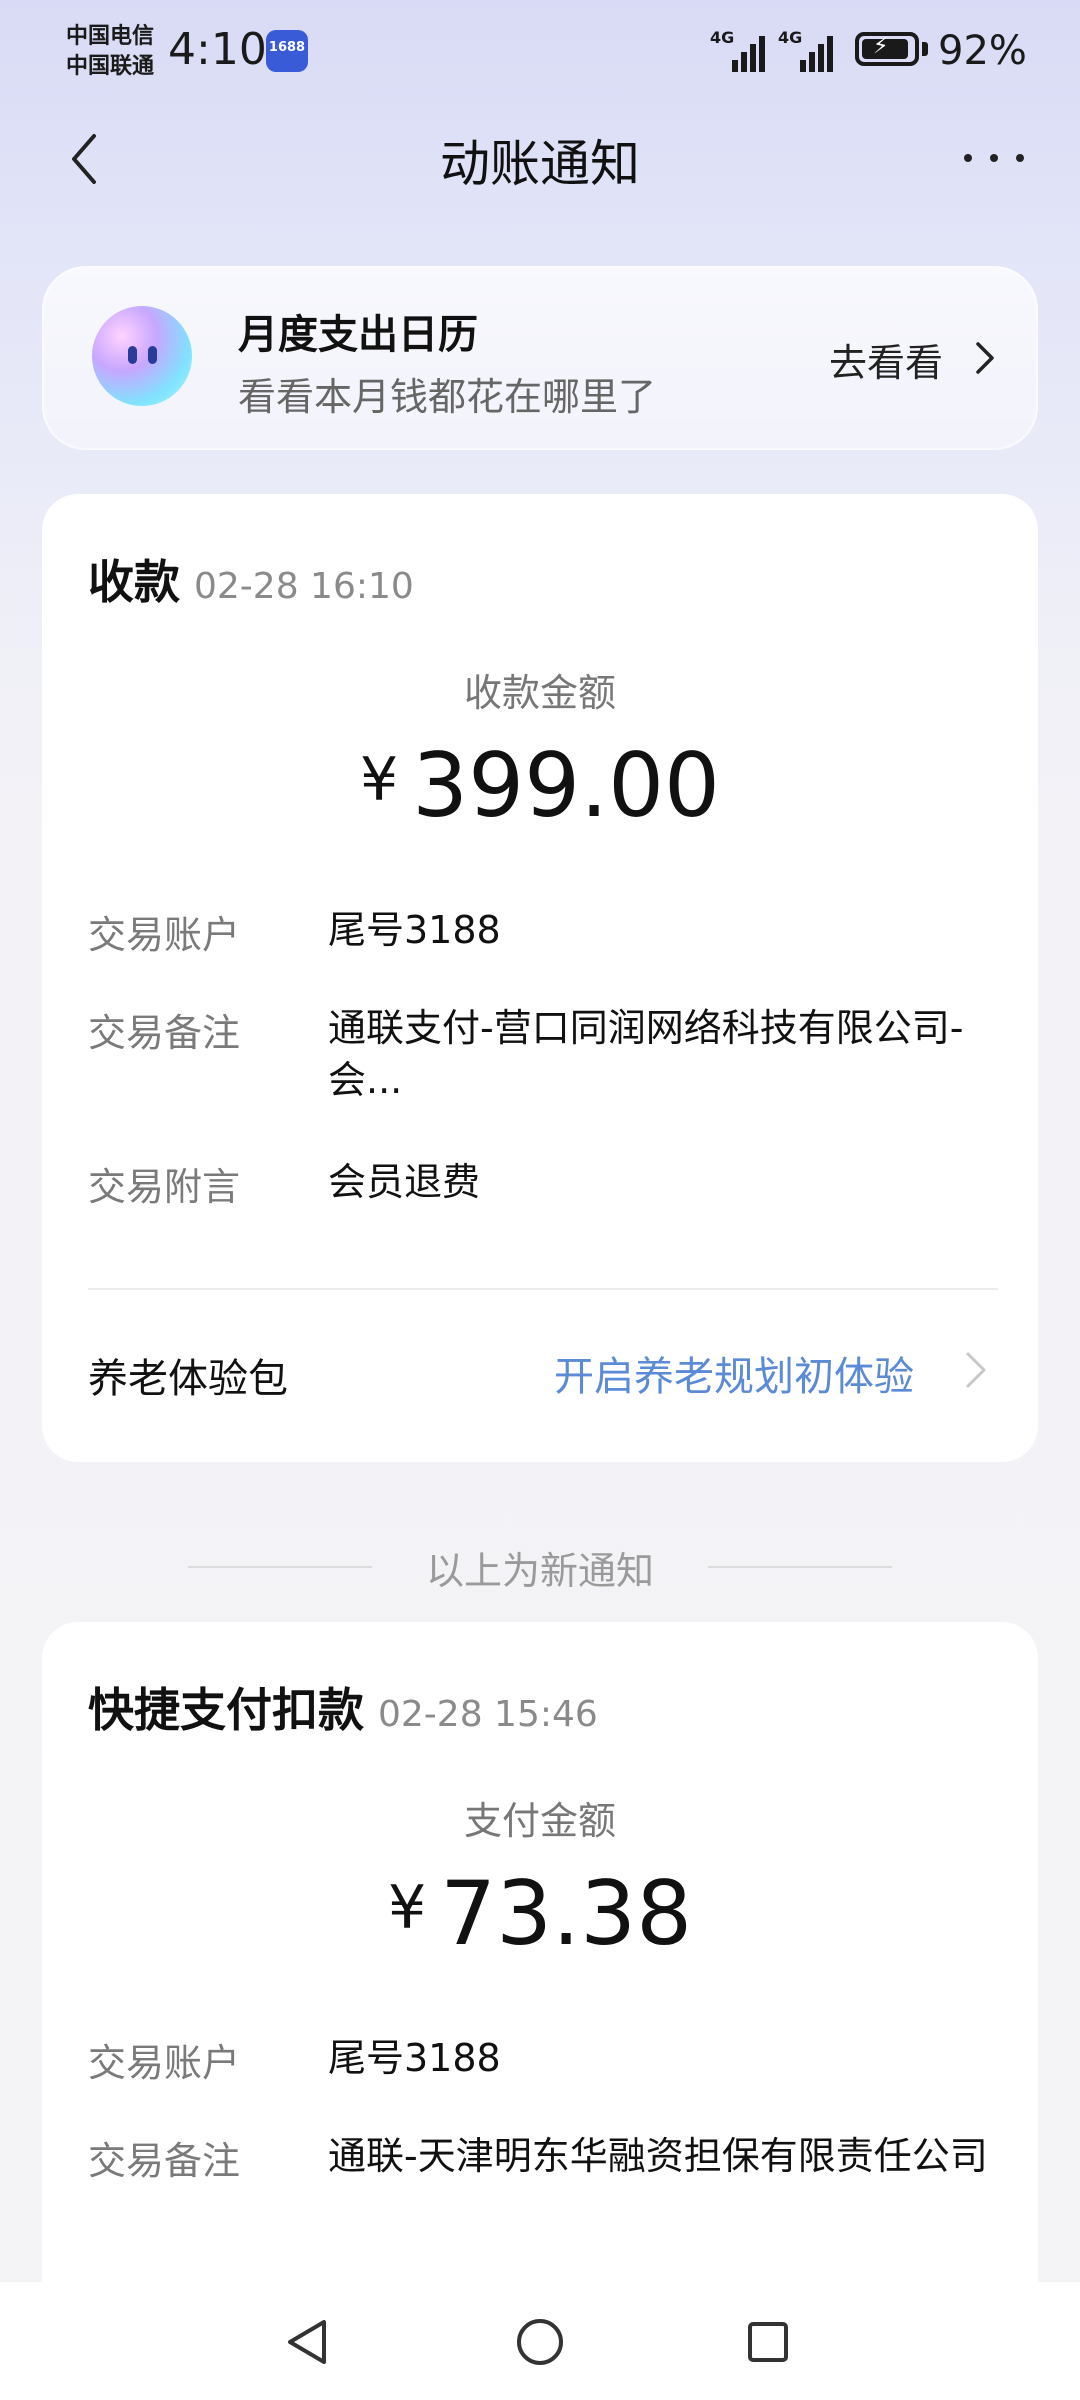 The height and width of the screenshot is (2400, 1080). Describe the element at coordinates (995, 155) in the screenshot. I see `more-button` at that location.